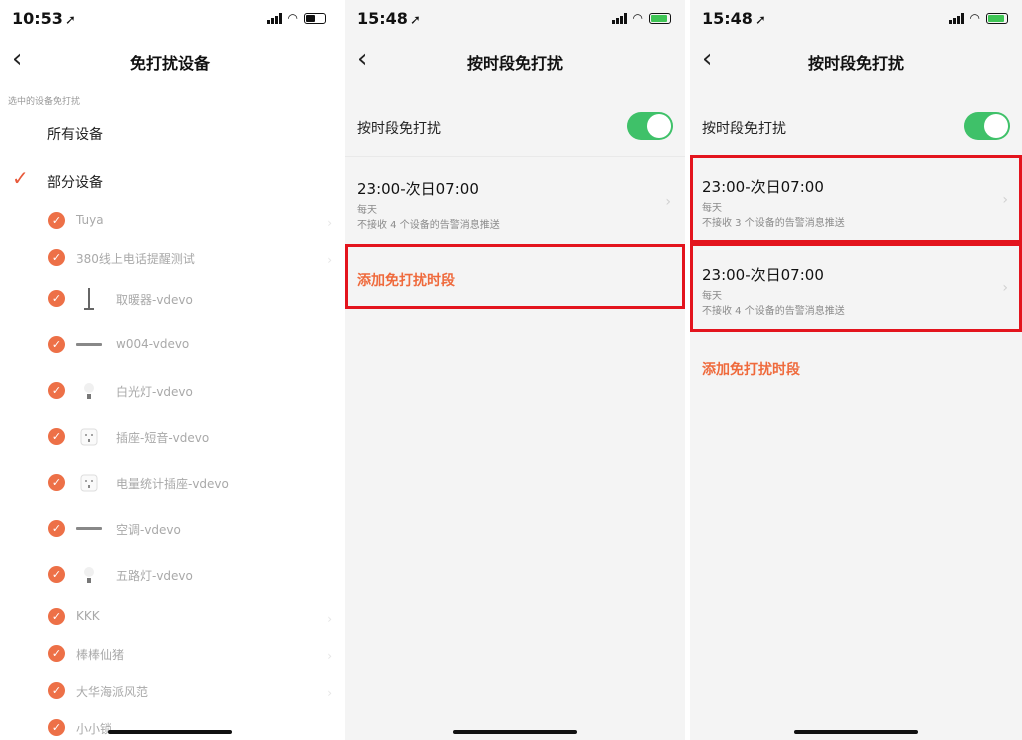 Image resolution: width=1022 pixels, height=740 pixels. What do you see at coordinates (367, 210) in the screenshot?
I see `period-repeat: 每天` at bounding box center [367, 210].